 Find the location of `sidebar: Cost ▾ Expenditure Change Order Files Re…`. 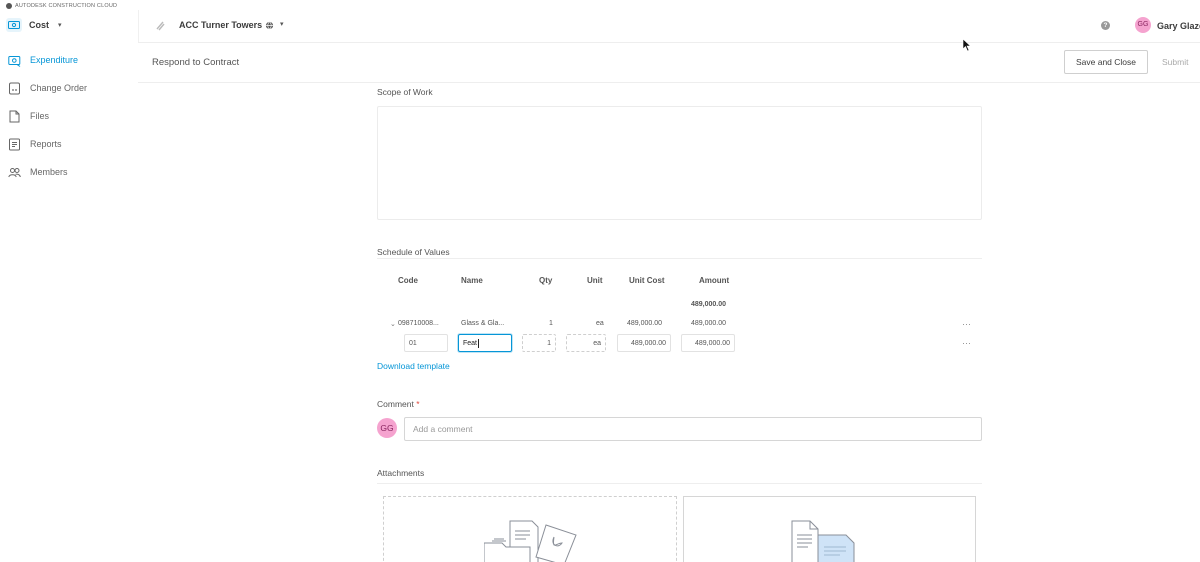

sidebar: Cost ▾ Expenditure Change Order Files Re… is located at coordinates (69, 286).